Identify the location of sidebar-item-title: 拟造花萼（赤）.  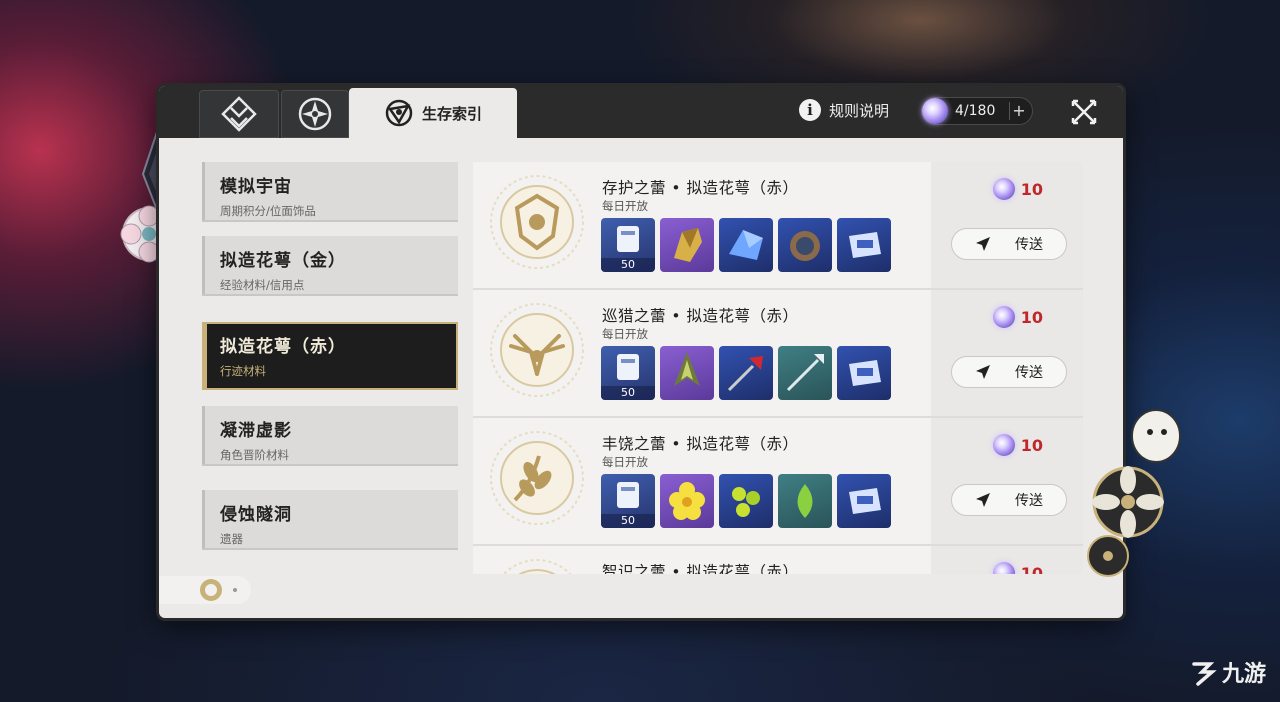
(283, 347).